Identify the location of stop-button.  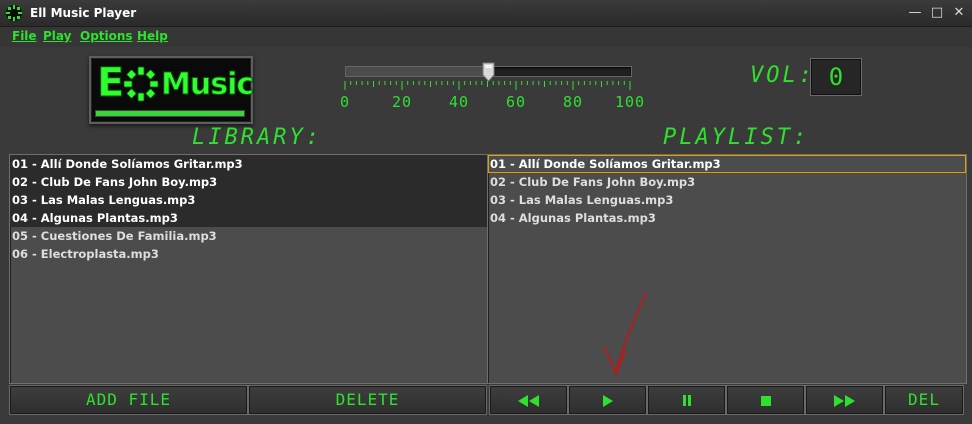
(765, 400).